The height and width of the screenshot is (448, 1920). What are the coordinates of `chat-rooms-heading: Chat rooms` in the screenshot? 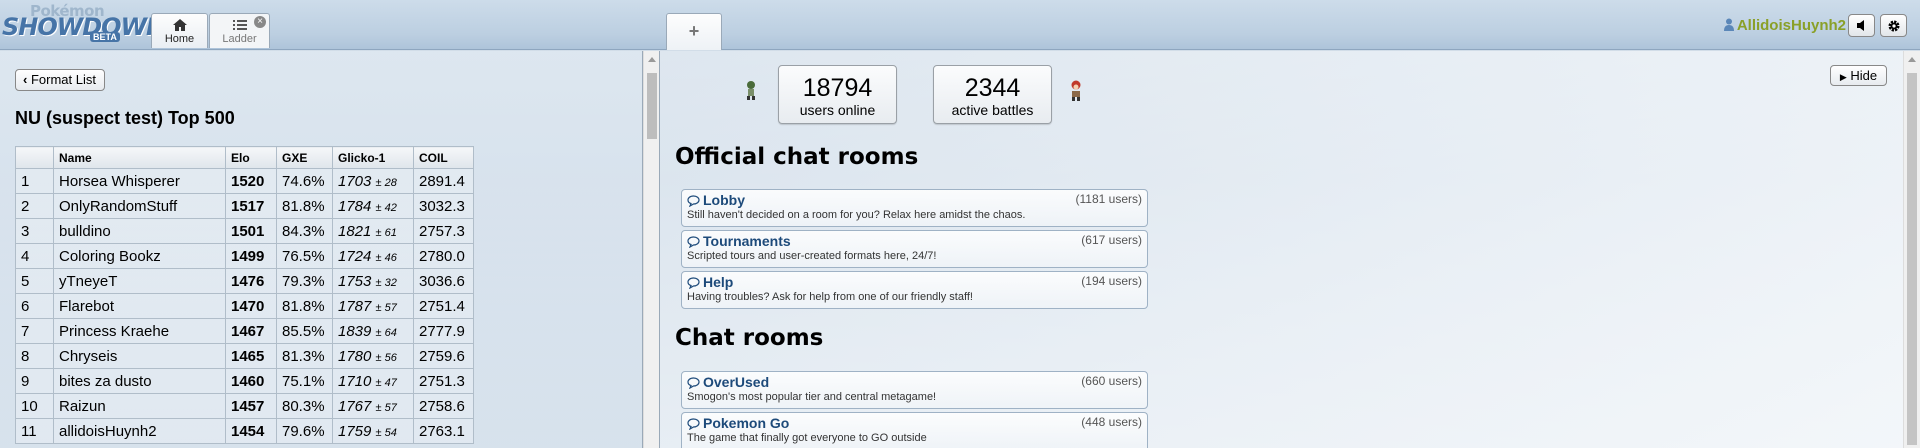 It's located at (749, 338).